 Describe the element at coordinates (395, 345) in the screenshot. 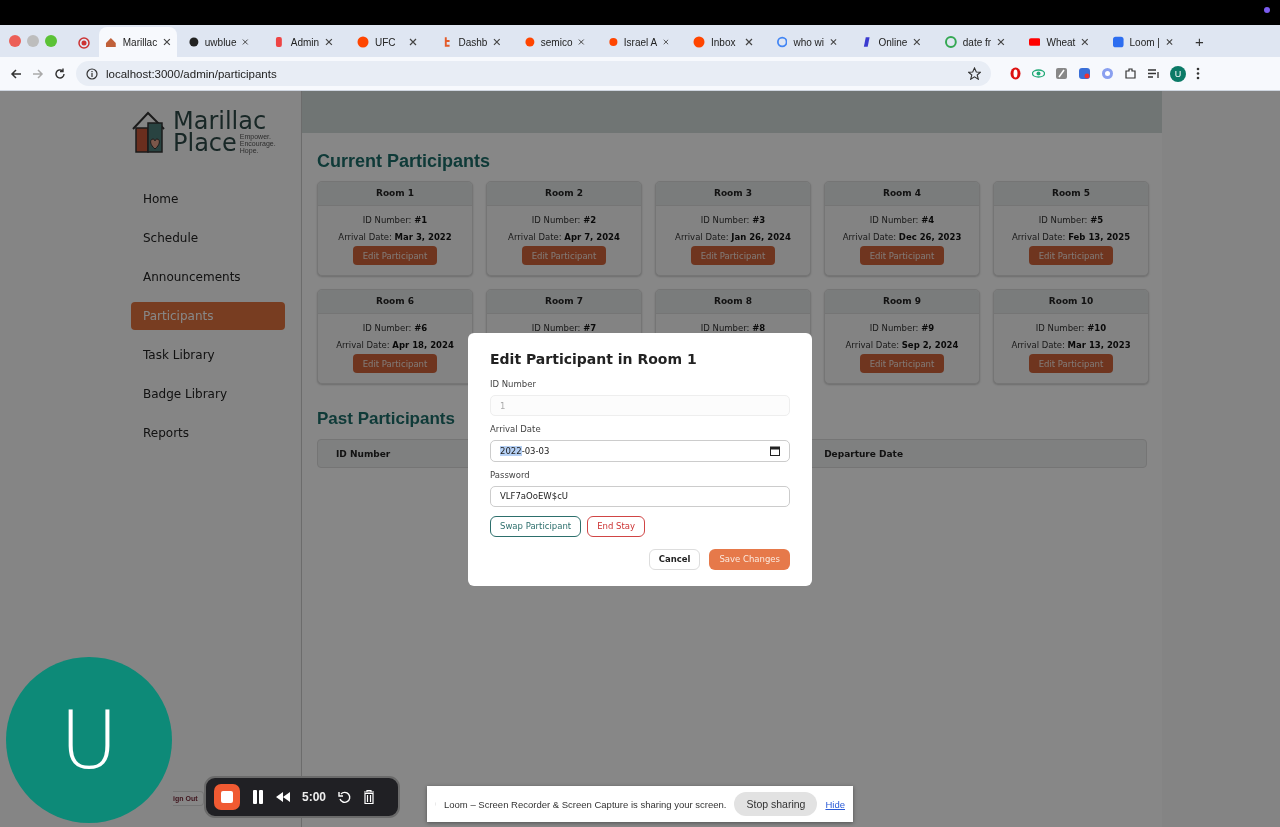

I see `arrival-date: Arrival Date: Apr 18, 2024` at that location.